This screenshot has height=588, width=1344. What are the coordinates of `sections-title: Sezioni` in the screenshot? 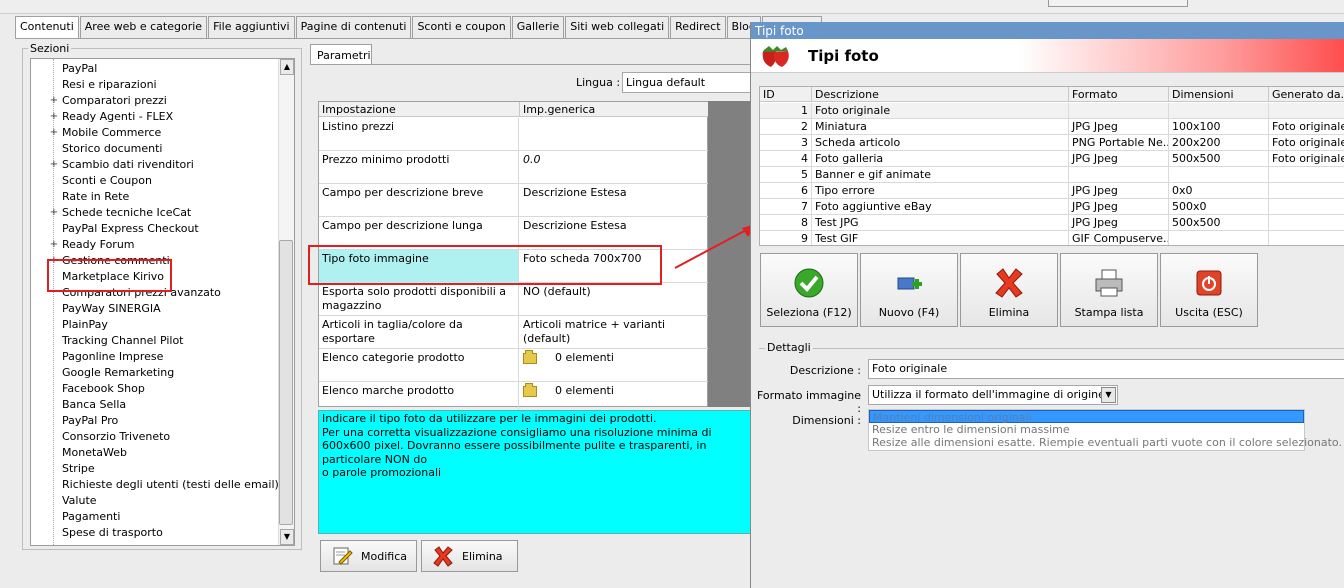 It's located at (50, 48).